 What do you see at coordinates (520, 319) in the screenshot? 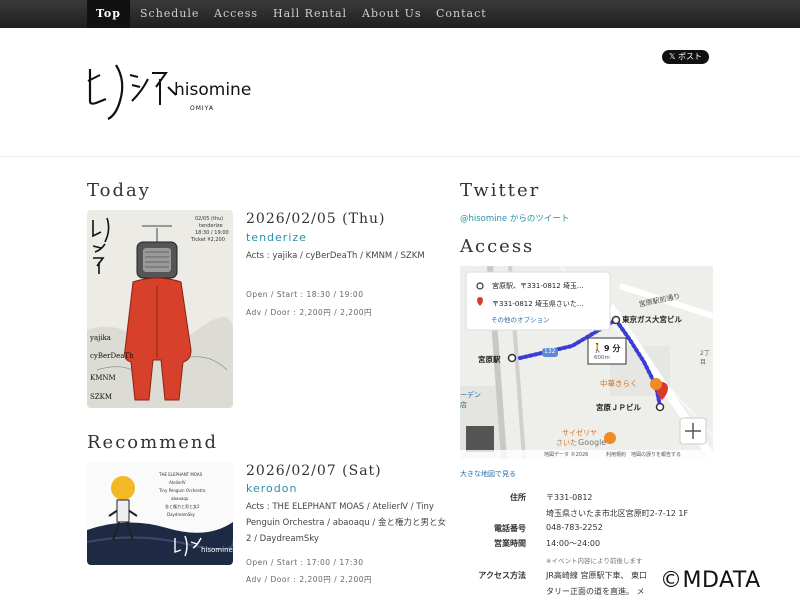
I see `map-options-link: その他のオプション` at bounding box center [520, 319].